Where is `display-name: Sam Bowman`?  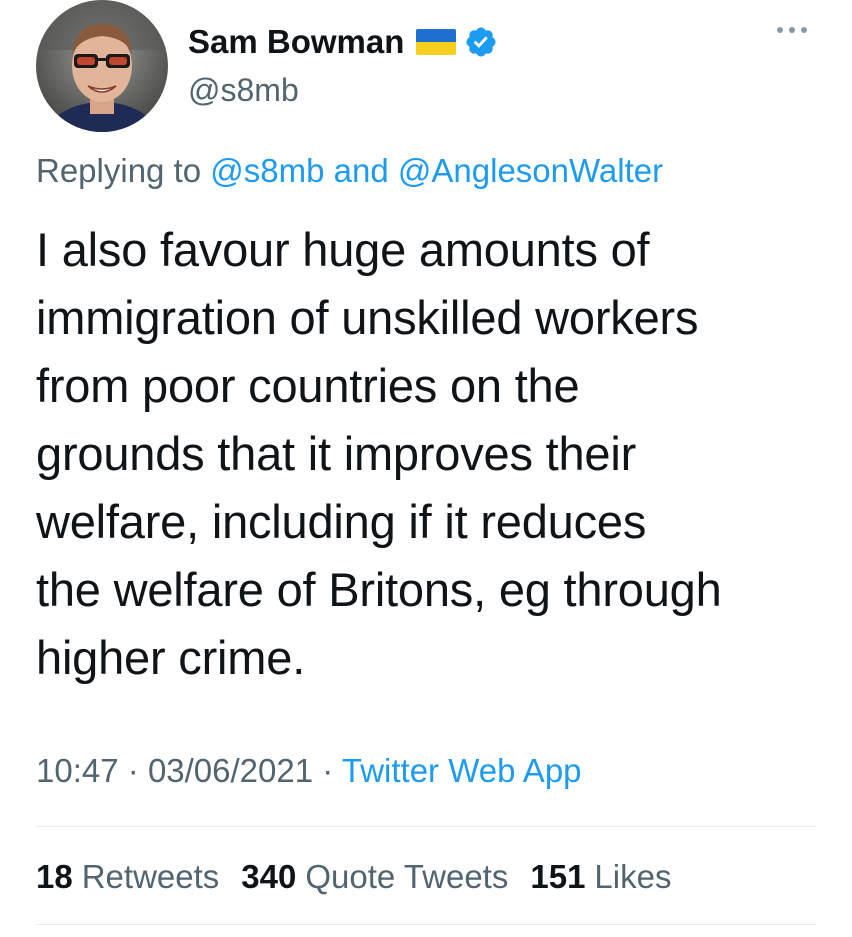 display-name: Sam Bowman is located at coordinates (296, 42).